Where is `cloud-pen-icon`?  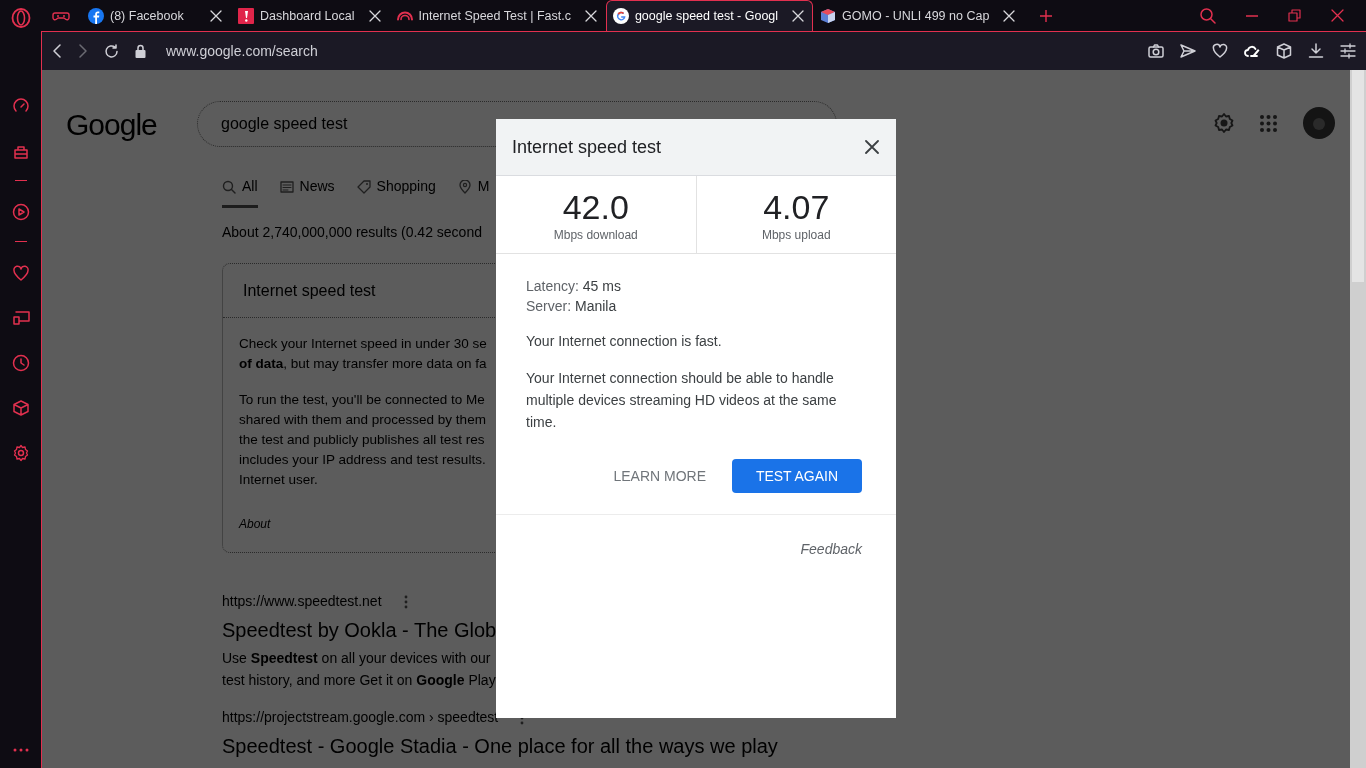
cloud-pen-icon is located at coordinates (1252, 51).